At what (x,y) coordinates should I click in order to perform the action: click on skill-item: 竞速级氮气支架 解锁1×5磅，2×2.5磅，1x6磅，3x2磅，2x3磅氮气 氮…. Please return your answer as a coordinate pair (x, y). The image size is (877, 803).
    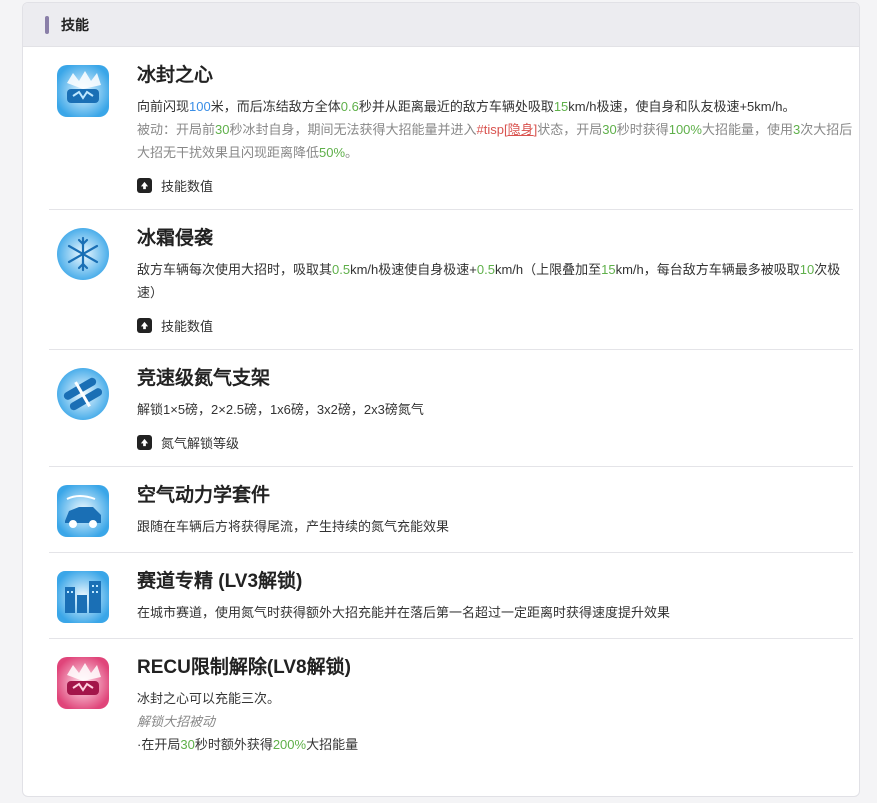
    Looking at the image, I should click on (451, 408).